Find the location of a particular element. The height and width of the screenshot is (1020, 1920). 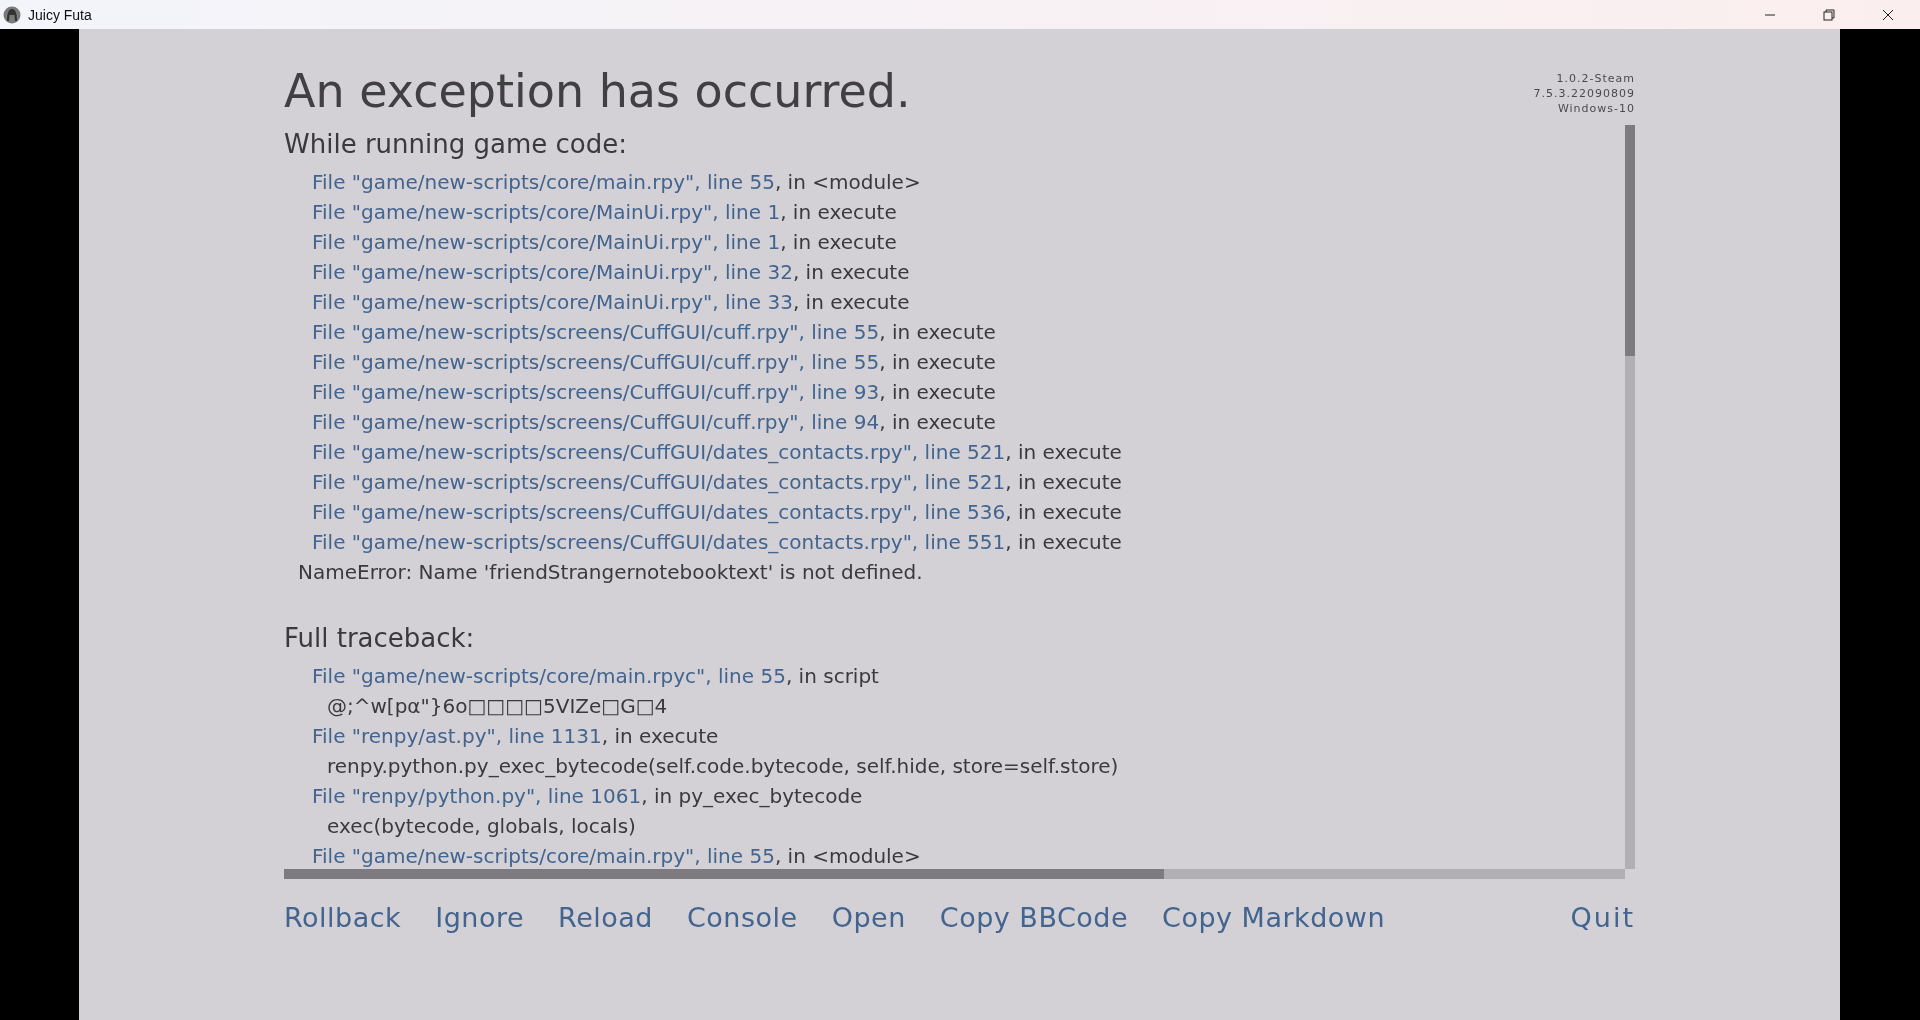

action-button: Reload is located at coordinates (605, 918).